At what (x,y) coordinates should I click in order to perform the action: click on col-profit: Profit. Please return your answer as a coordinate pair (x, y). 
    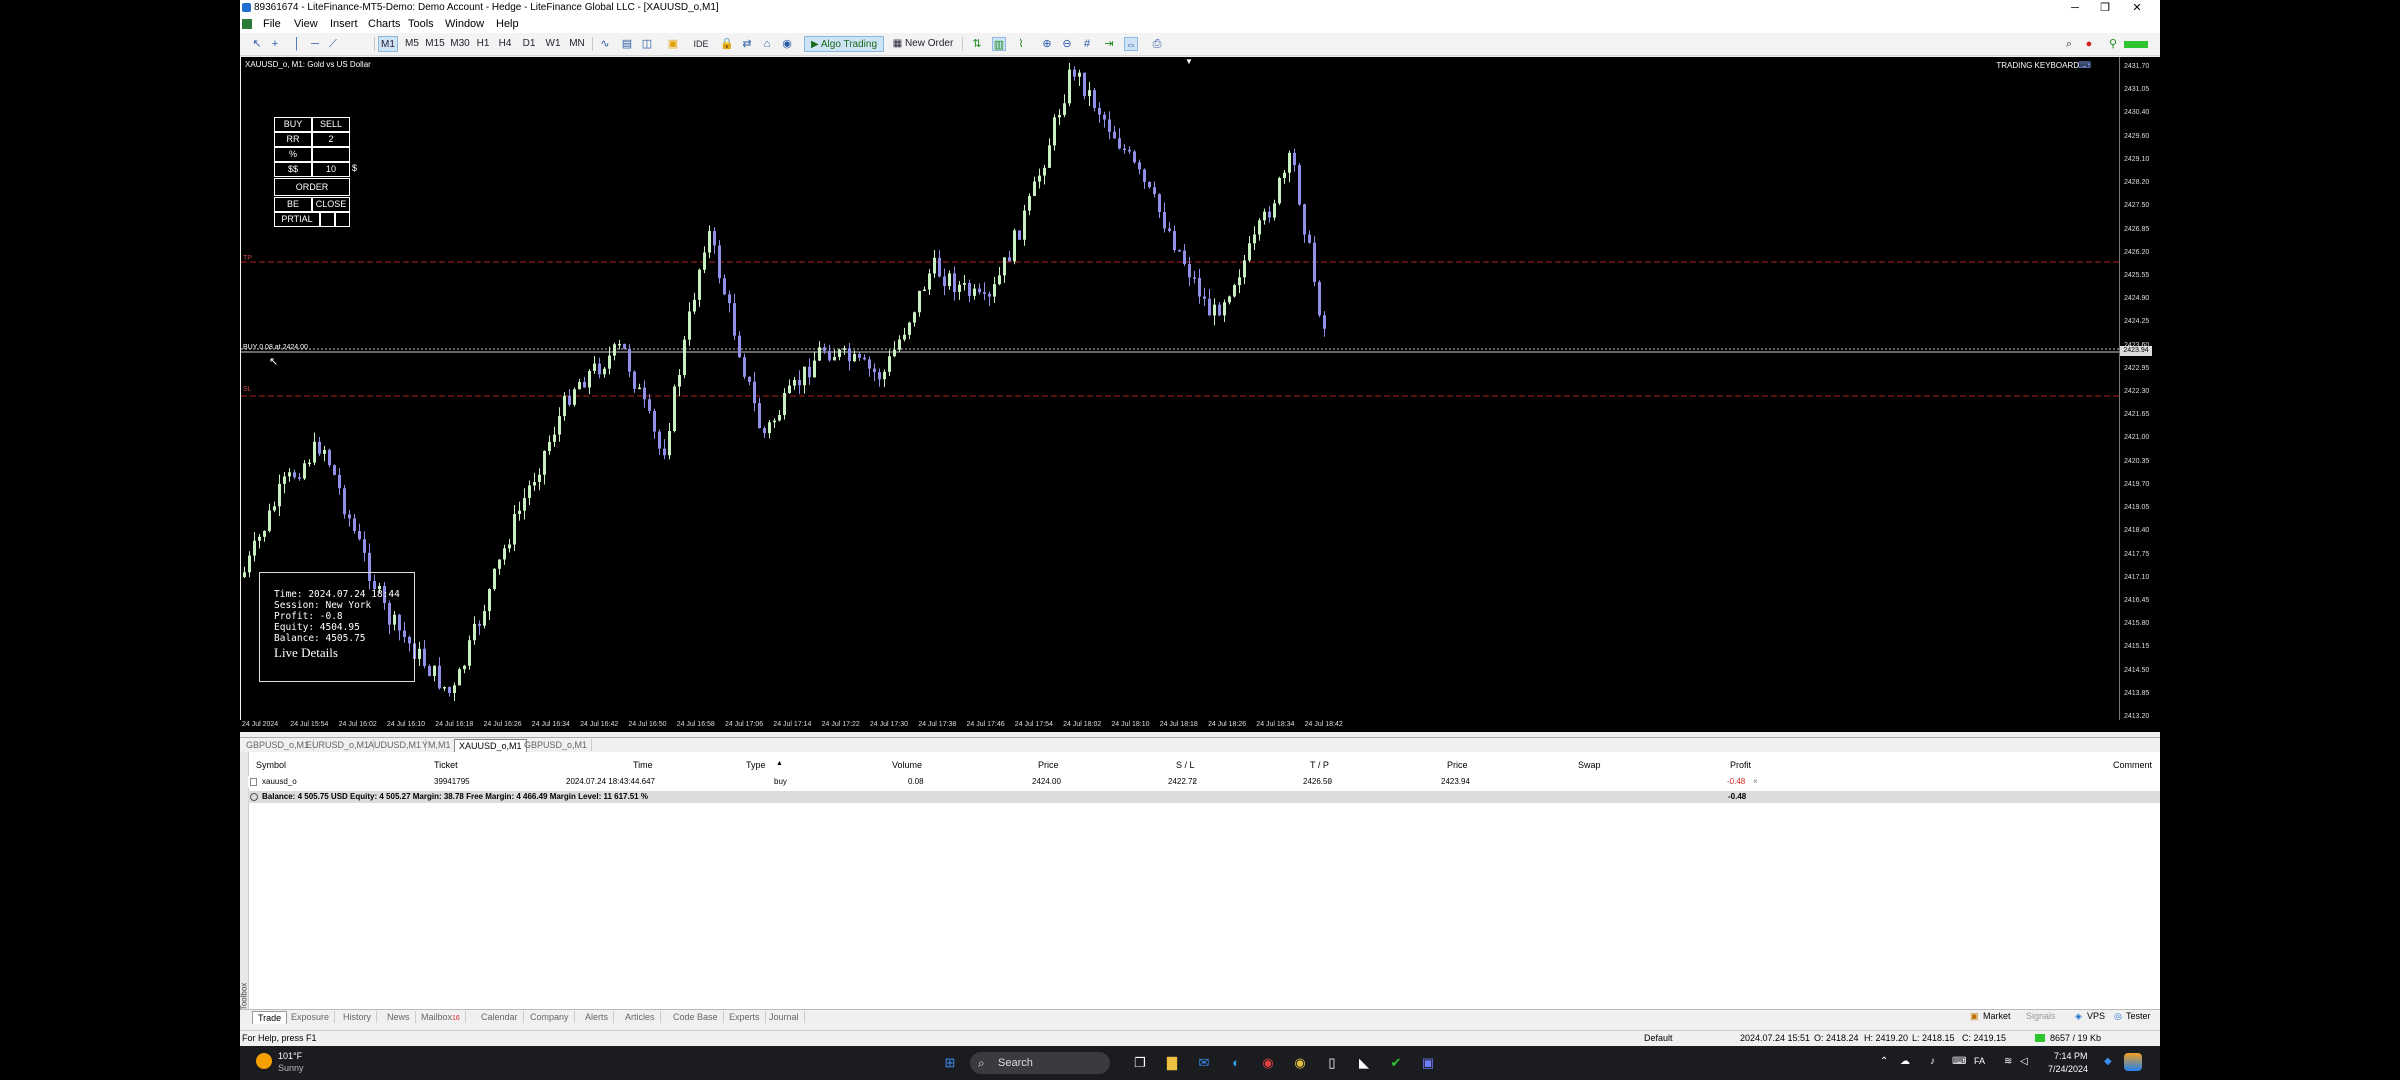
    Looking at the image, I should click on (1740, 765).